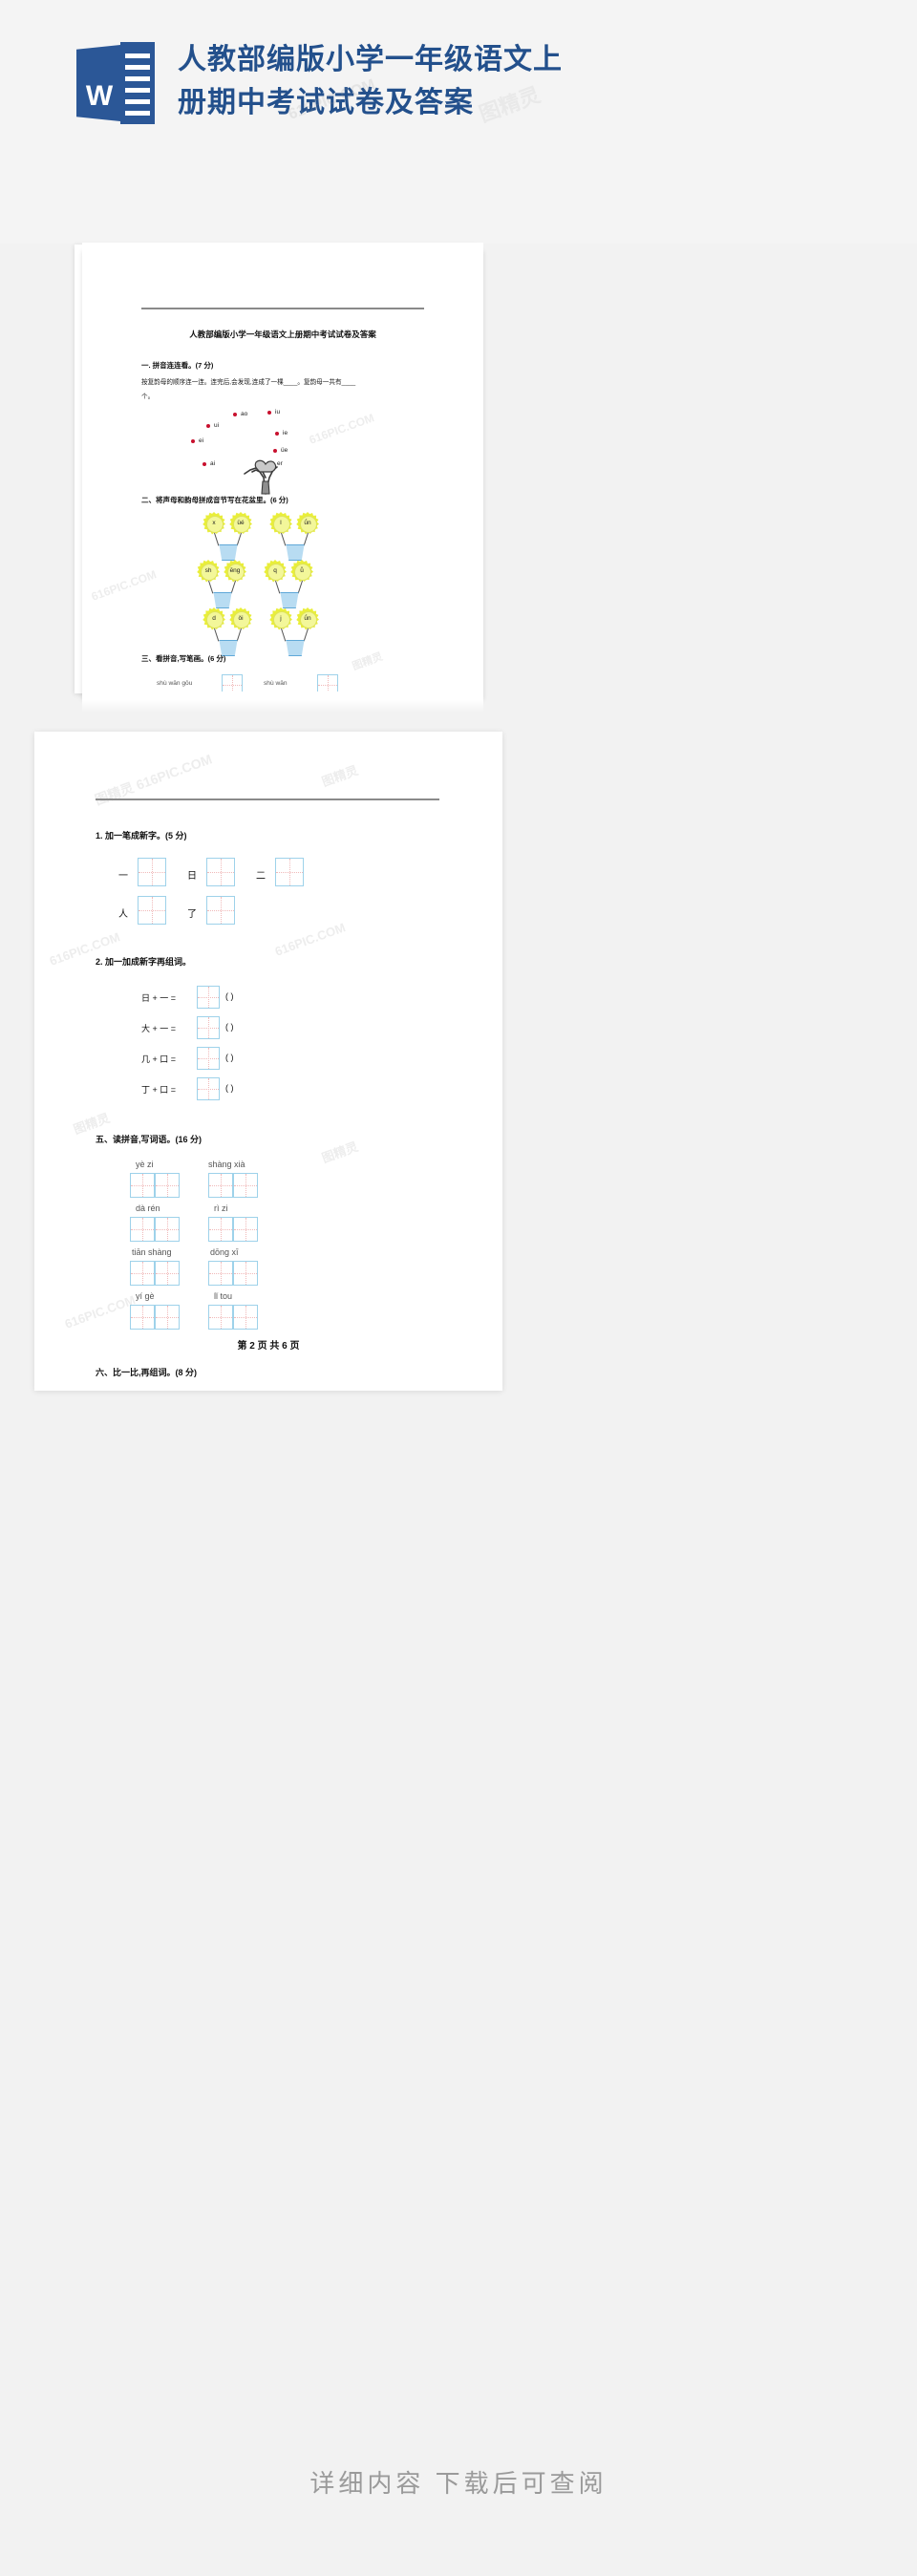 This screenshot has width=917, height=2576. I want to click on flower-final: üé, so click(240, 523).